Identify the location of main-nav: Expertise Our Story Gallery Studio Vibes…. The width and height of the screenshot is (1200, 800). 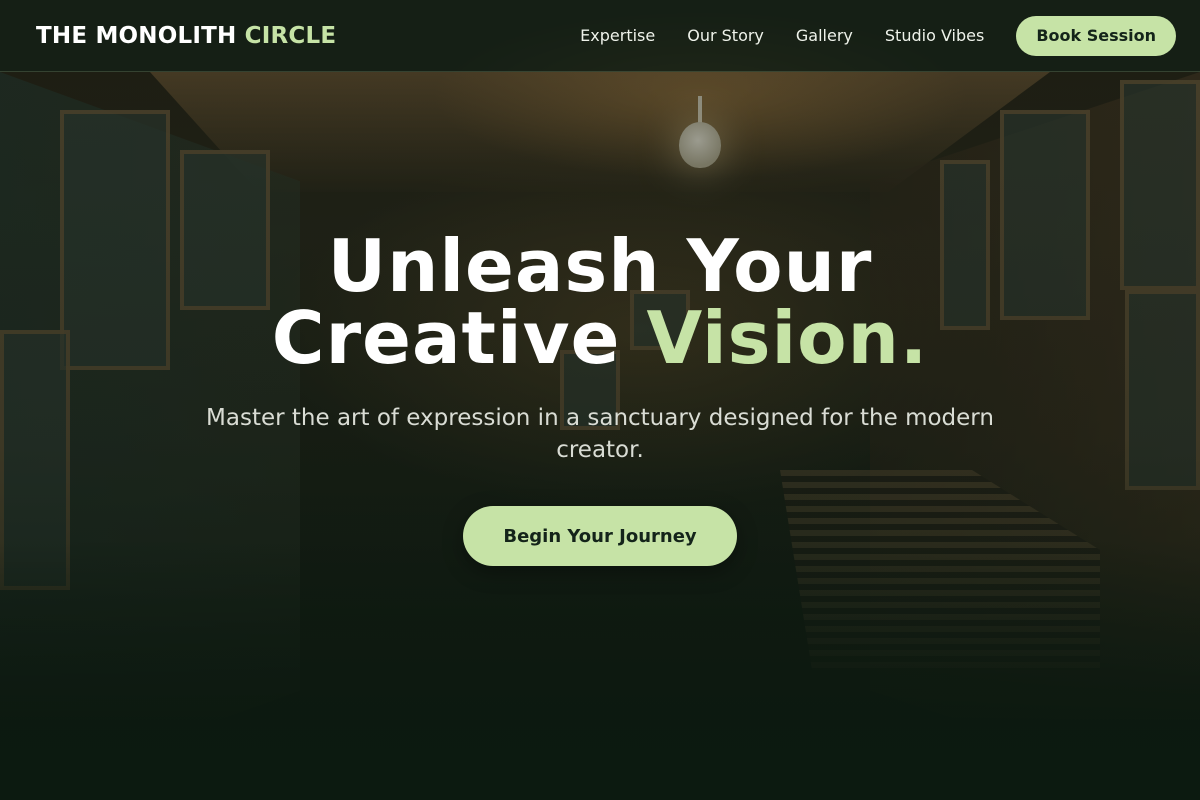
(878, 35).